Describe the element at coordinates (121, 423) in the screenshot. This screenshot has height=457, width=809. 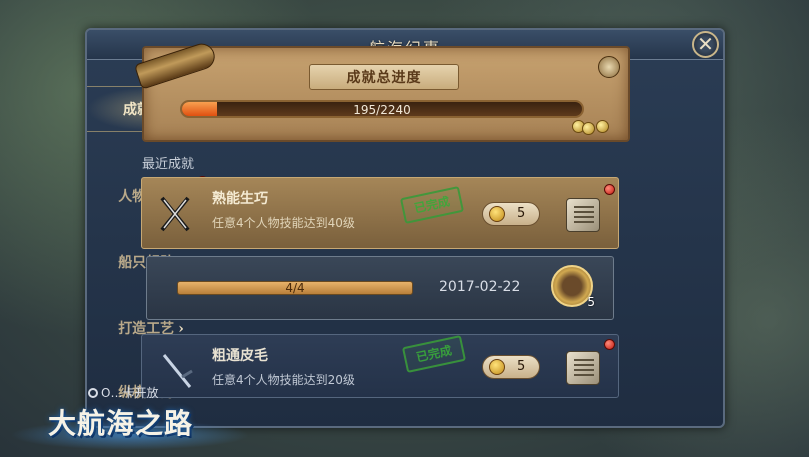
I see `game-logo: 大航海之路` at that location.